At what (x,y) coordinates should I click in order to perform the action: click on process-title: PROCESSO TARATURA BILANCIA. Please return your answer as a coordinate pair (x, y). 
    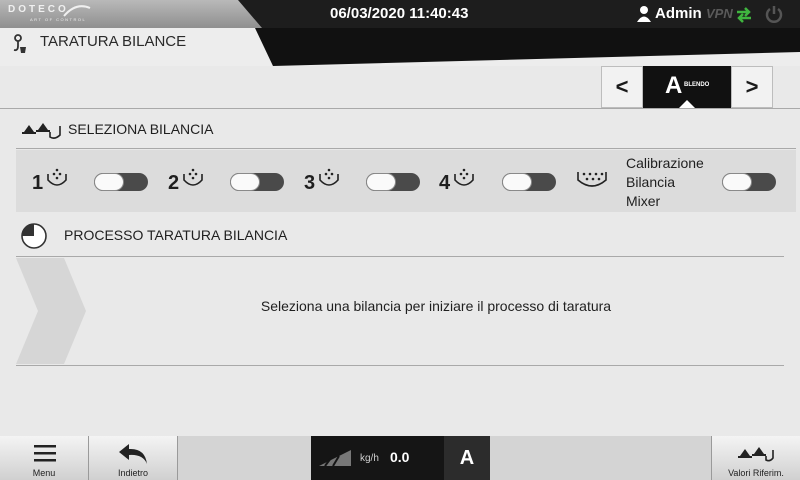
    Looking at the image, I should click on (176, 235).